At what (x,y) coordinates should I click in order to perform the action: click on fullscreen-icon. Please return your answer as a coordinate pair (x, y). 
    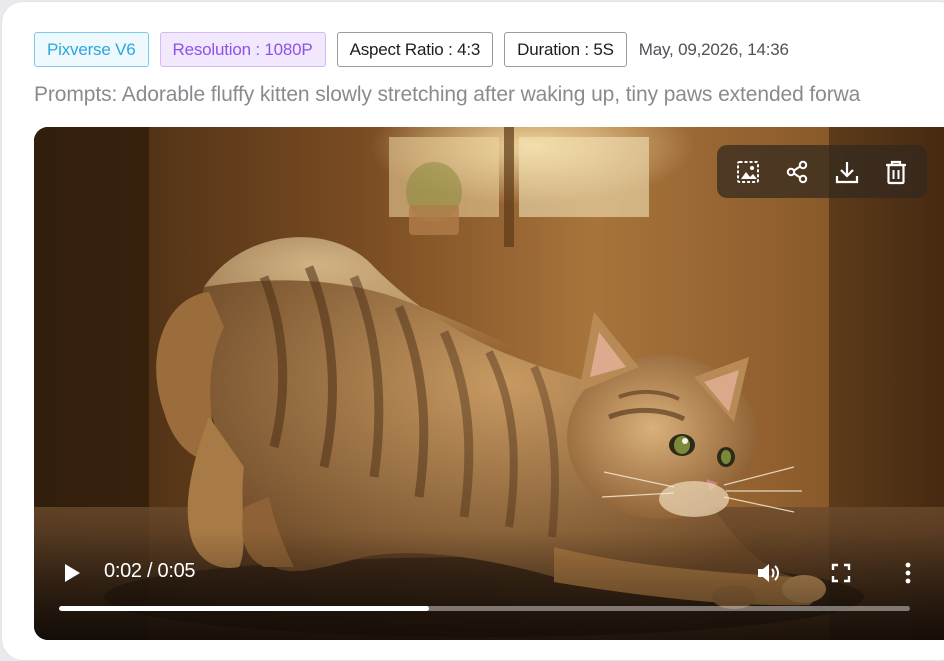
    Looking at the image, I should click on (841, 573).